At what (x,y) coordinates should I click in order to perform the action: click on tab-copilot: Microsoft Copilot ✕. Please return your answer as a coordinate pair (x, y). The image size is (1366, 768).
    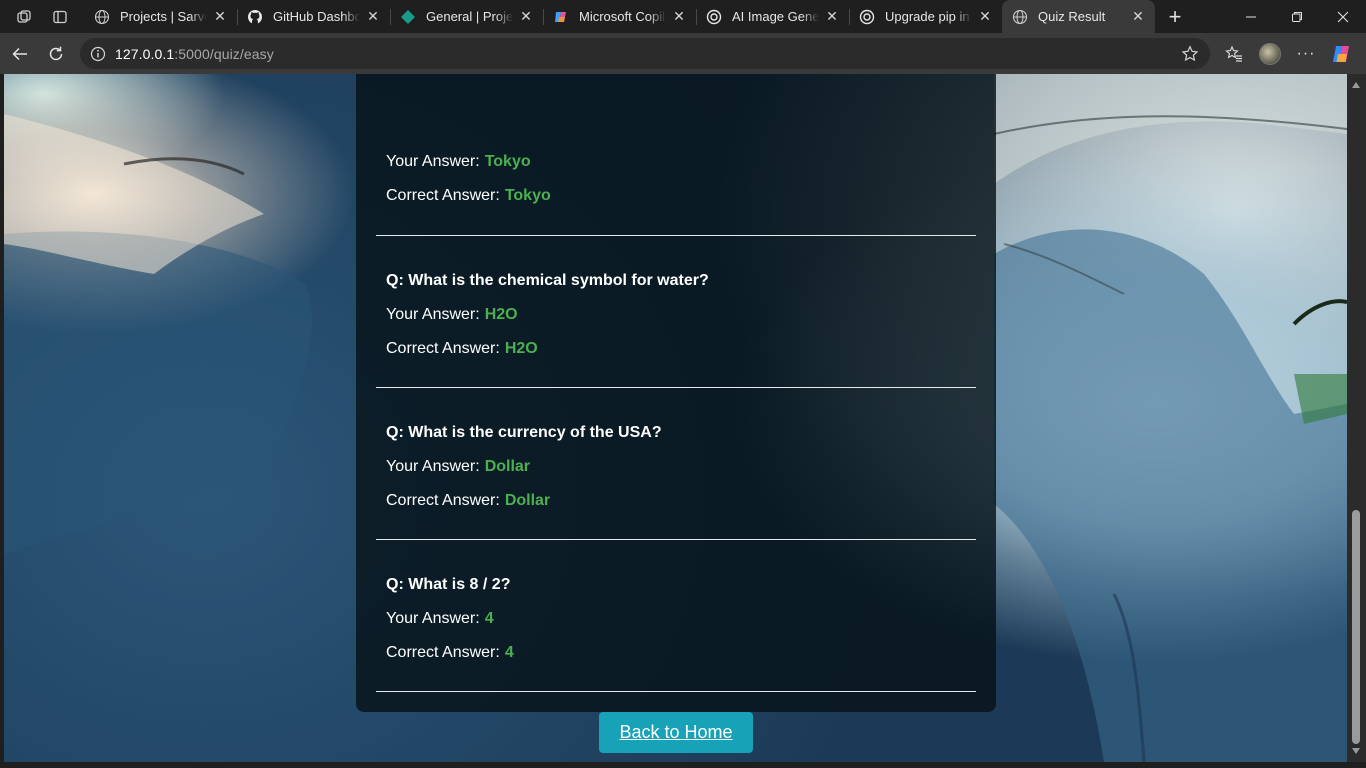
    Looking at the image, I should click on (619, 16).